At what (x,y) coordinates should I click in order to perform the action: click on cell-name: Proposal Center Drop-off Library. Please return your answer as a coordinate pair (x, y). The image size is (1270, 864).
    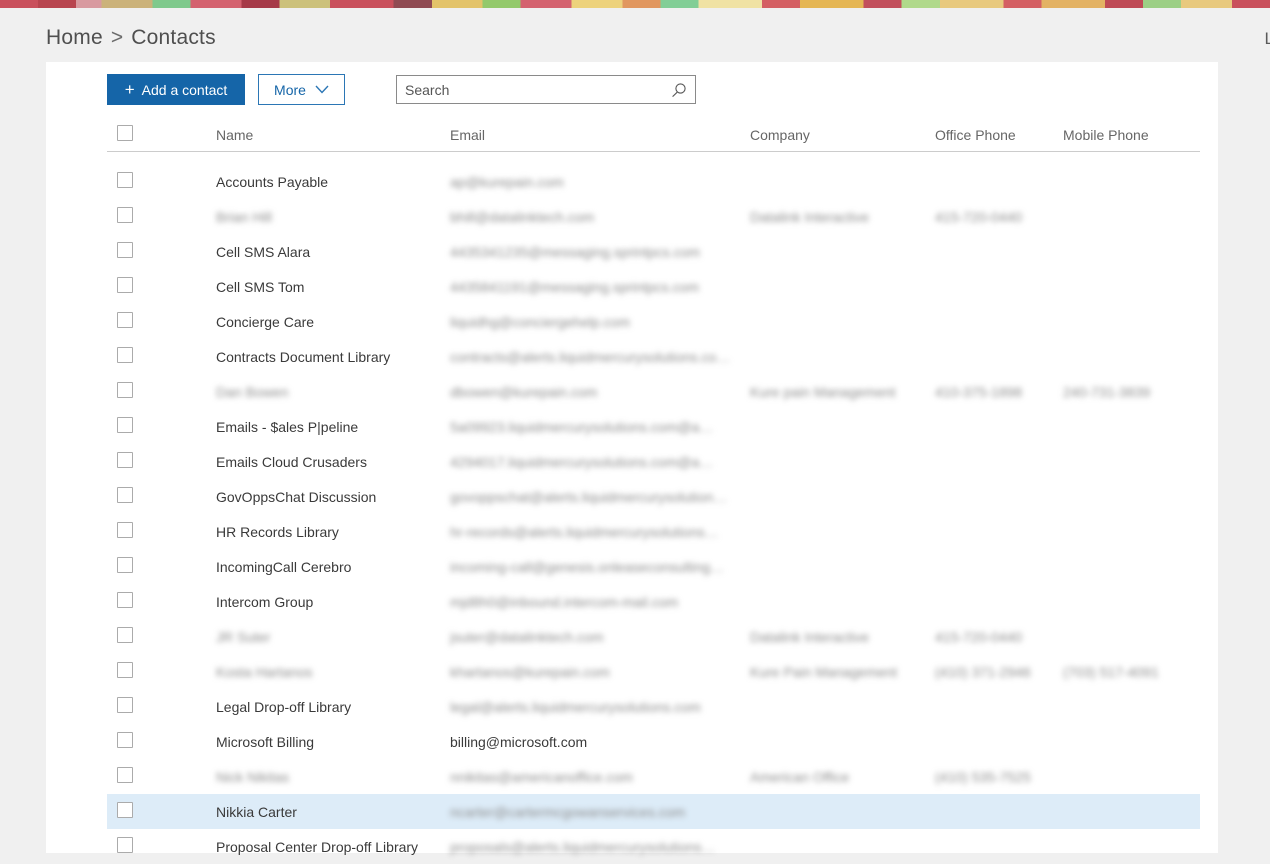
    Looking at the image, I should click on (317, 846).